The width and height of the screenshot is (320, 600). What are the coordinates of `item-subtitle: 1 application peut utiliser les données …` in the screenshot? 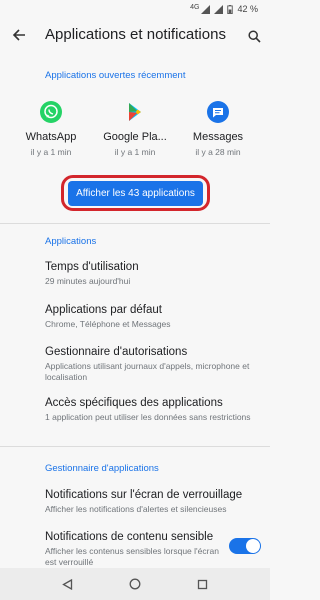 It's located at (154, 417).